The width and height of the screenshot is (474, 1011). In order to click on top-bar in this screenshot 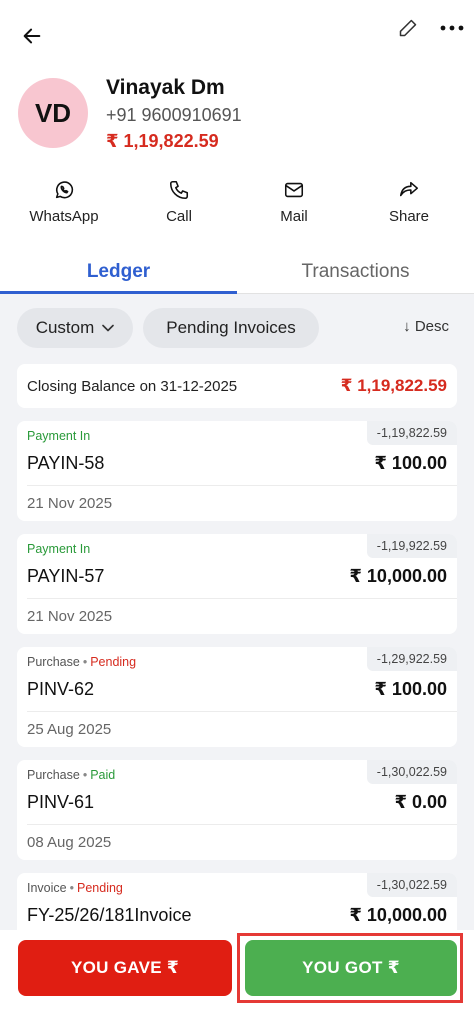, I will do `click(237, 32)`.